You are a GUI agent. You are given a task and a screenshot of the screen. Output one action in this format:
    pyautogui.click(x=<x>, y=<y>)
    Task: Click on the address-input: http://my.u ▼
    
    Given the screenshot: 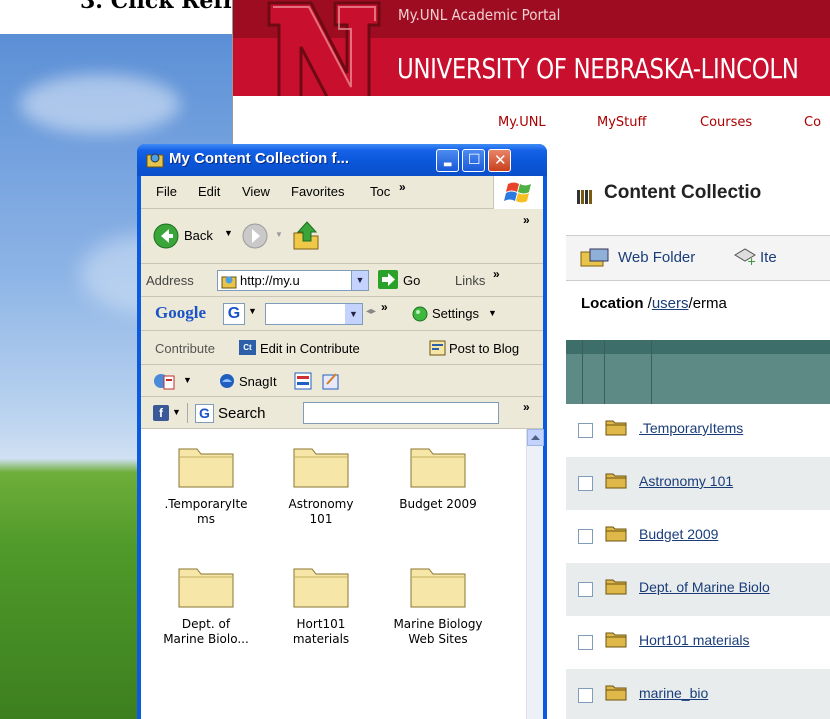 What is the action you would take?
    pyautogui.click(x=293, y=280)
    